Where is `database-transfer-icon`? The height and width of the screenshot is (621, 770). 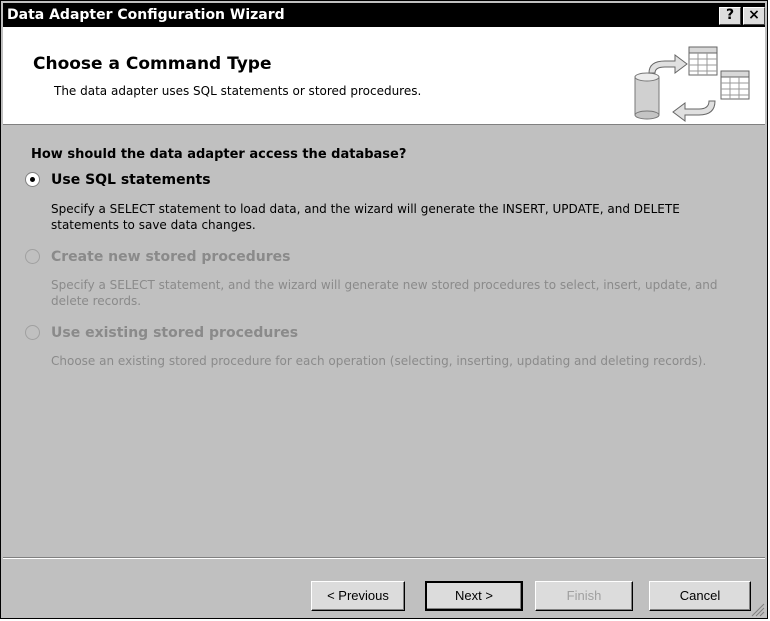 database-transfer-icon is located at coordinates (692, 84).